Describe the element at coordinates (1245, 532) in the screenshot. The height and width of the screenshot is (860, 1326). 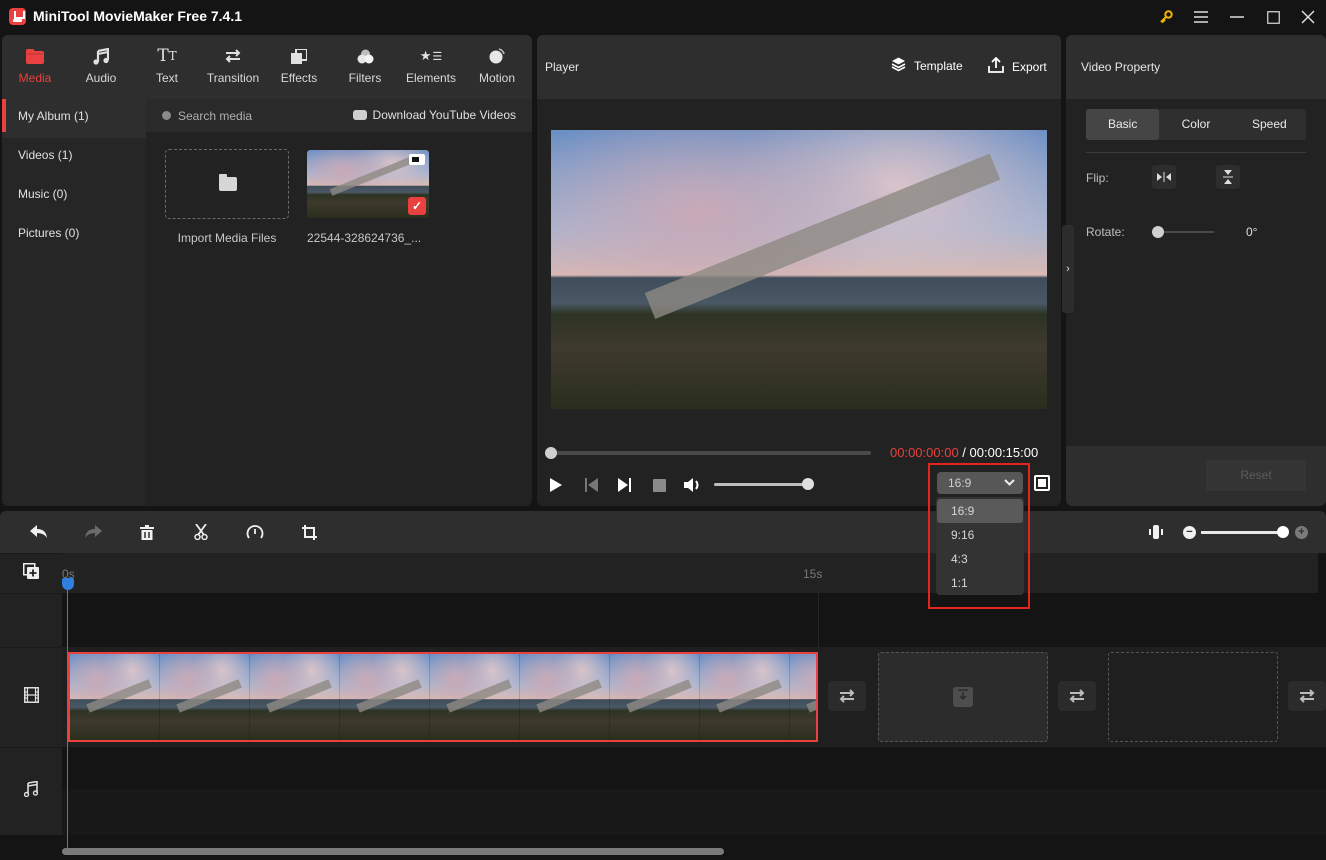
I see `timeline-zoom-slider` at that location.